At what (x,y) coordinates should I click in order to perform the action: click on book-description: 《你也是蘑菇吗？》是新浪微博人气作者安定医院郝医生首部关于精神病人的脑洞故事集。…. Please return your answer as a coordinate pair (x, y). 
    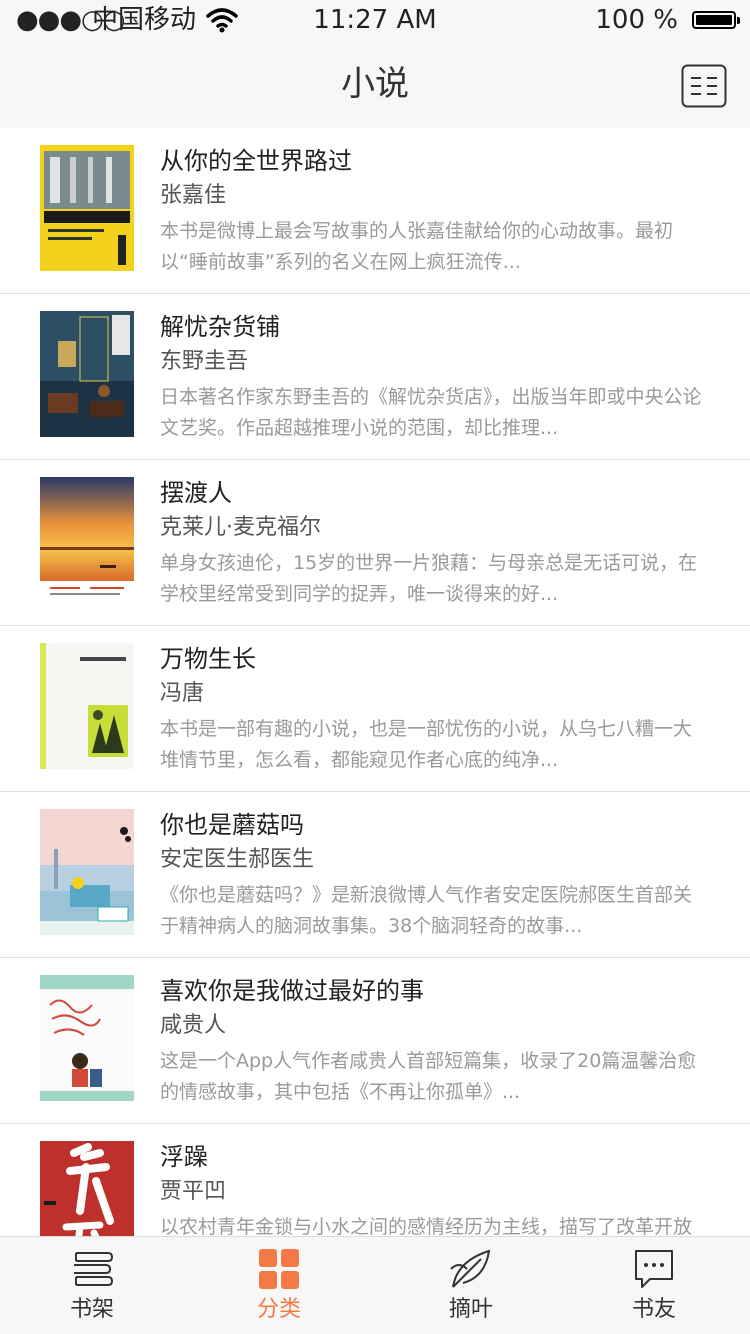
    Looking at the image, I should click on (426, 910).